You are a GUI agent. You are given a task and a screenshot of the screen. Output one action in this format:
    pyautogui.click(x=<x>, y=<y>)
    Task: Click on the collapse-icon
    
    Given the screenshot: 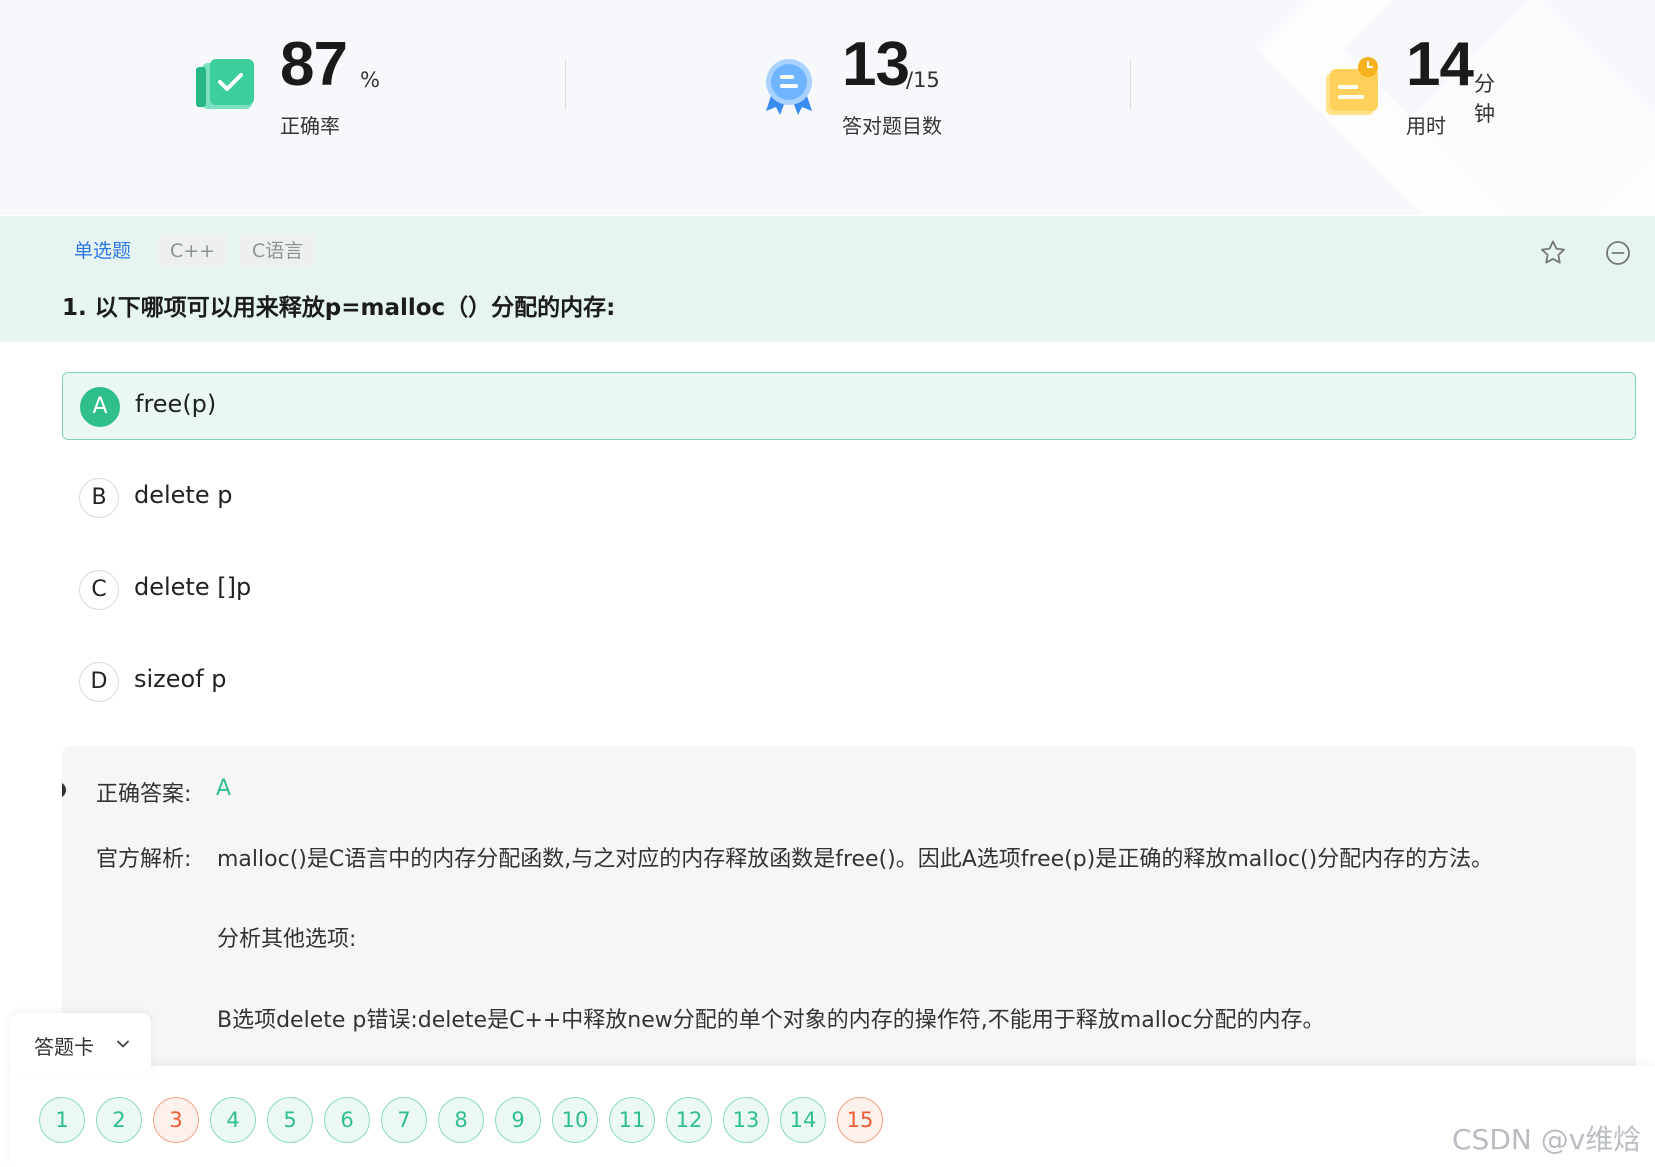 What is the action you would take?
    pyautogui.click(x=1618, y=253)
    